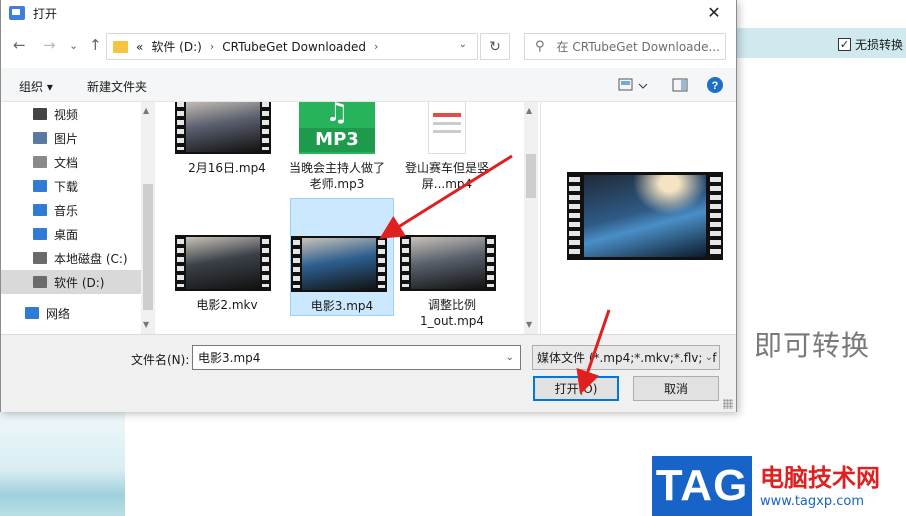  I want to click on app-icon, so click(17, 13).